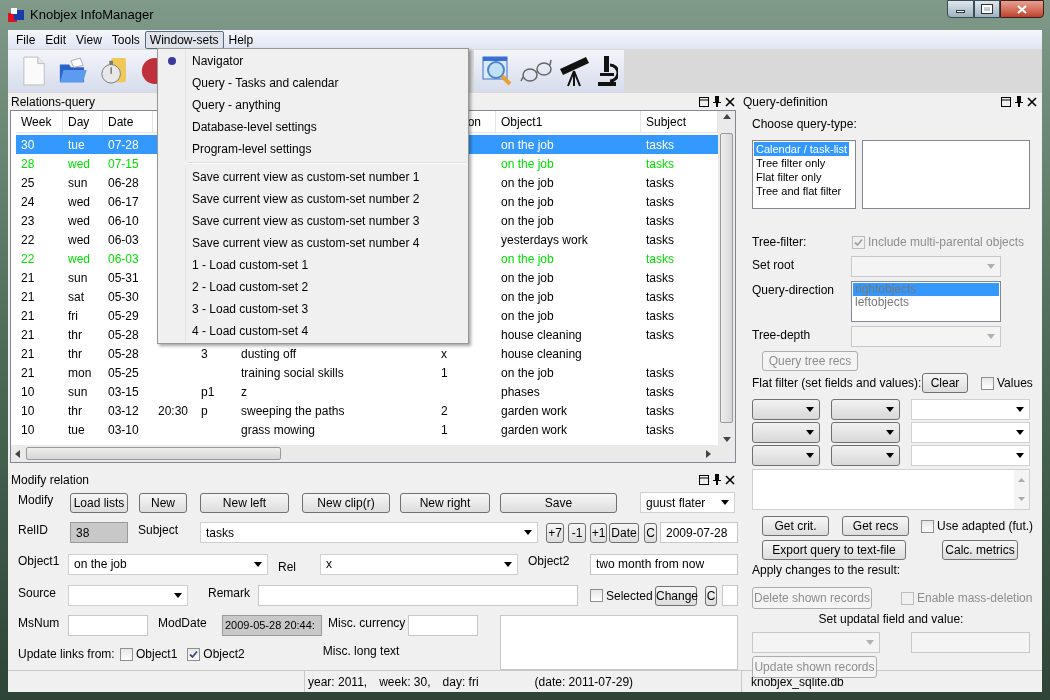 The height and width of the screenshot is (700, 1050). Describe the element at coordinates (128, 315) in the screenshot. I see `table-cell: 05-29` at that location.